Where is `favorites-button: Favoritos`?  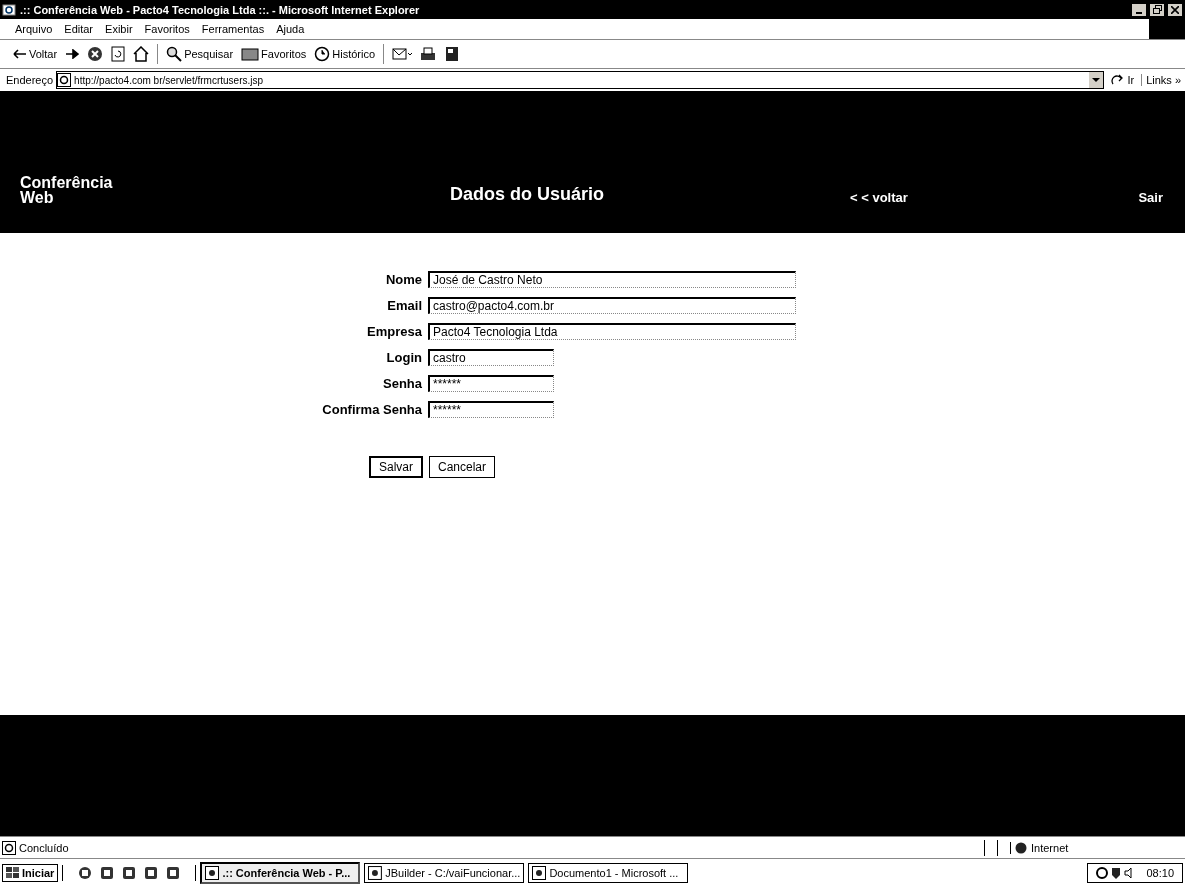
favorites-button: Favoritos is located at coordinates (274, 54).